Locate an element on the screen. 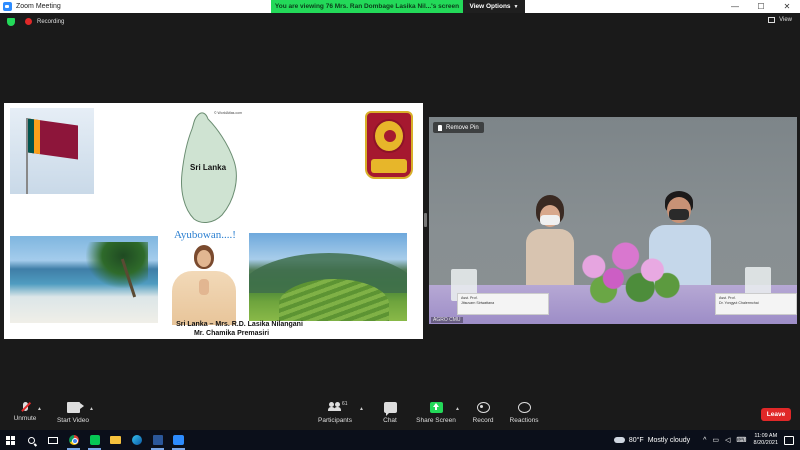 This screenshot has width=800, height=450. greeting-woman-image is located at coordinates (204, 285).